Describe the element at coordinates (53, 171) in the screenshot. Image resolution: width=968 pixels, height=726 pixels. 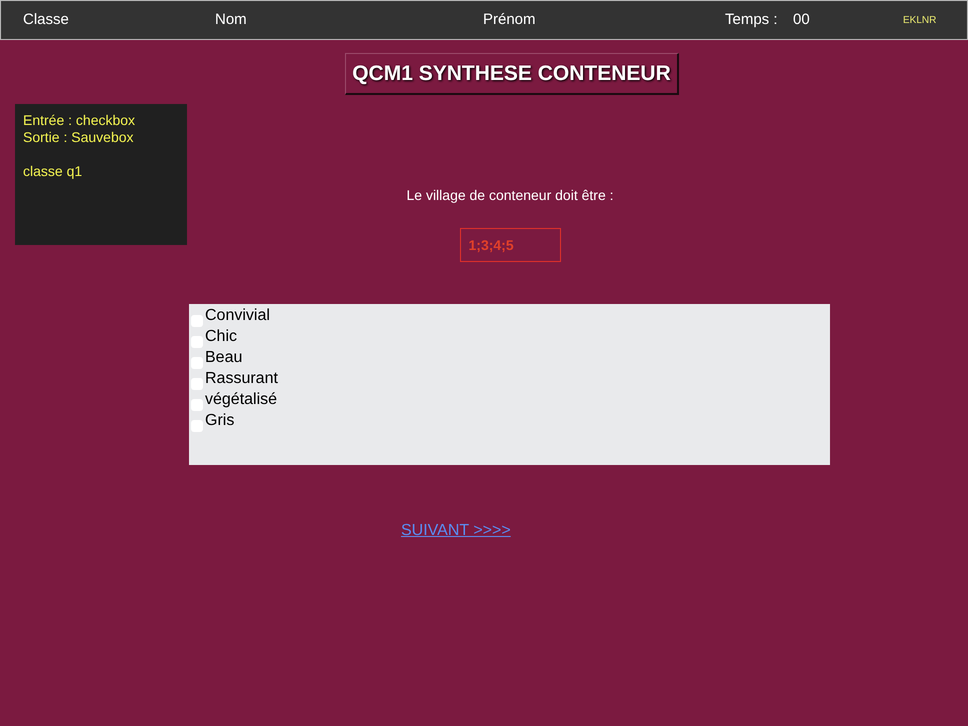
I see `class-text: classe q1` at that location.